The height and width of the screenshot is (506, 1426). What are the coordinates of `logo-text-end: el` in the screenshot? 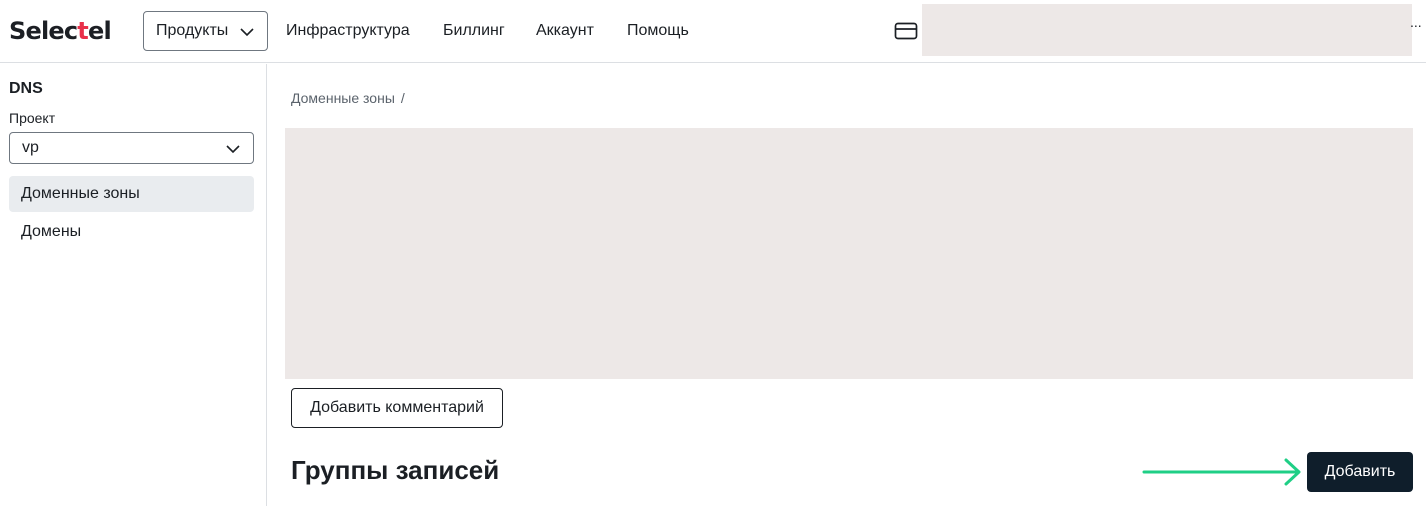 It's located at (99, 31).